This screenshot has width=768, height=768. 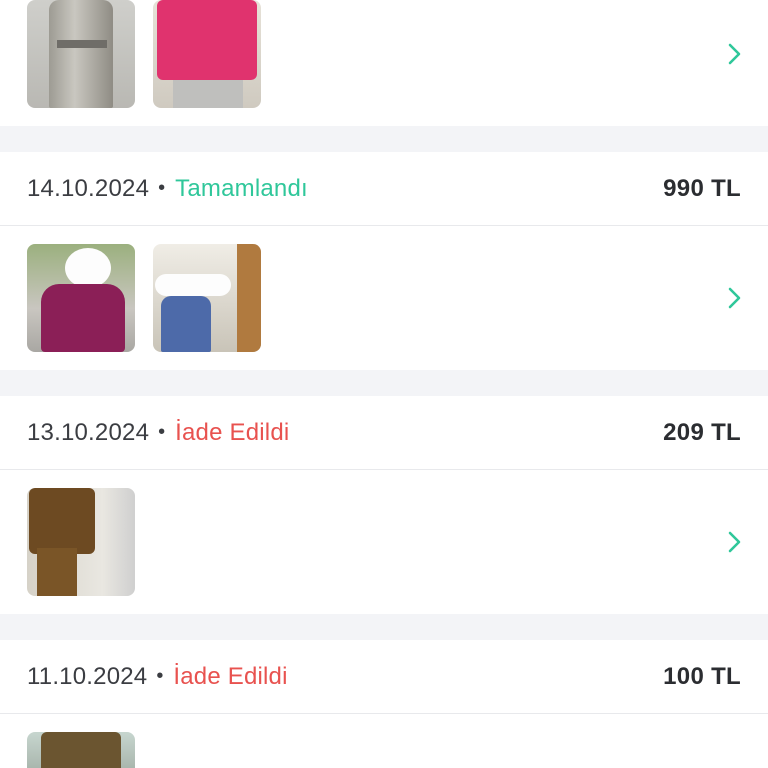 I want to click on order-date: 13.10.2024, so click(x=88, y=432).